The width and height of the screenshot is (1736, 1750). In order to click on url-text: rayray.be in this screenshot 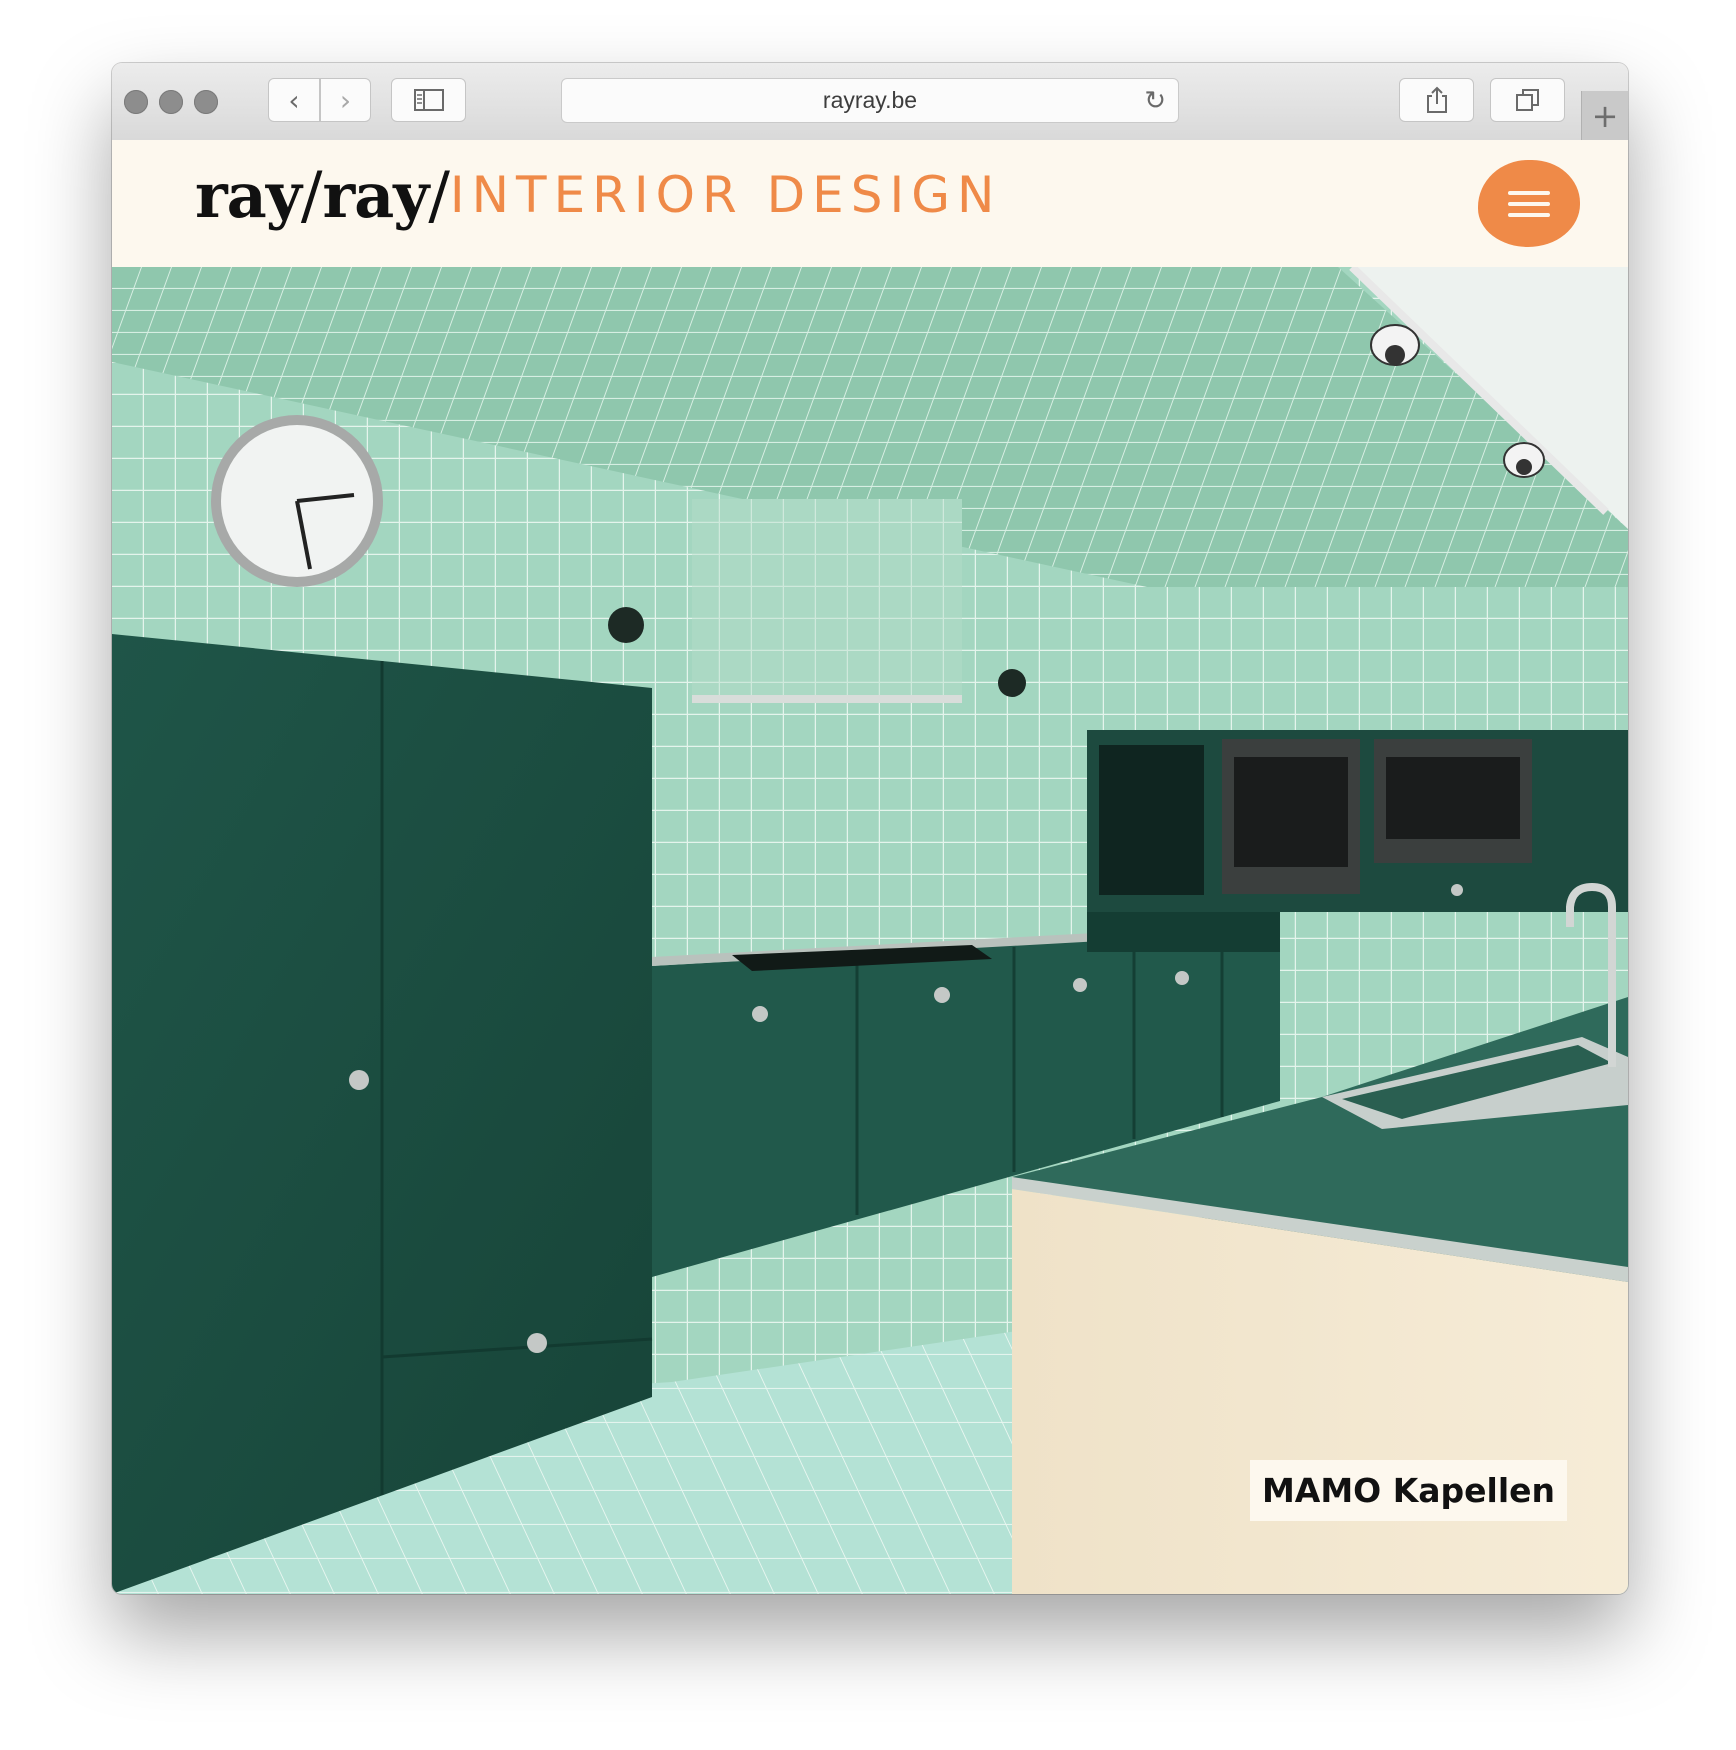, I will do `click(870, 100)`.